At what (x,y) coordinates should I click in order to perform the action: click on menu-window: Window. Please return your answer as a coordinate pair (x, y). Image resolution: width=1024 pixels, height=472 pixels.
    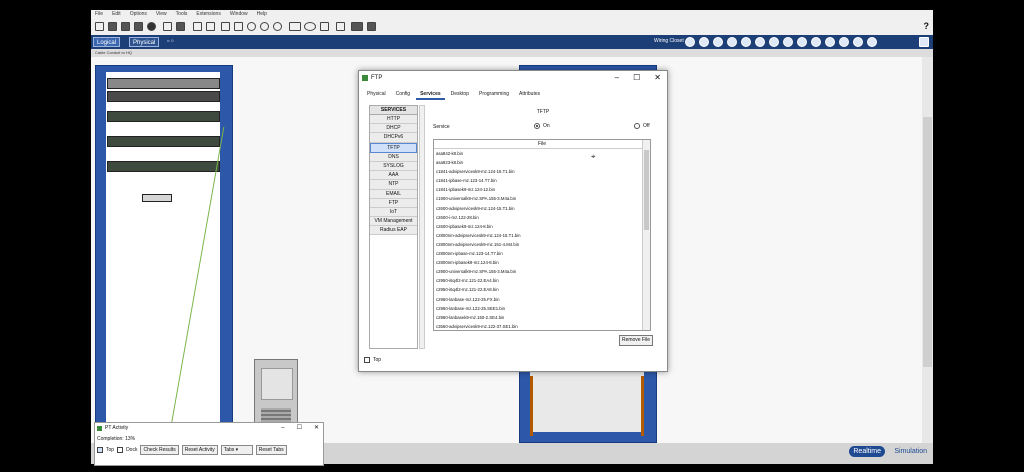
    Looking at the image, I should click on (239, 14).